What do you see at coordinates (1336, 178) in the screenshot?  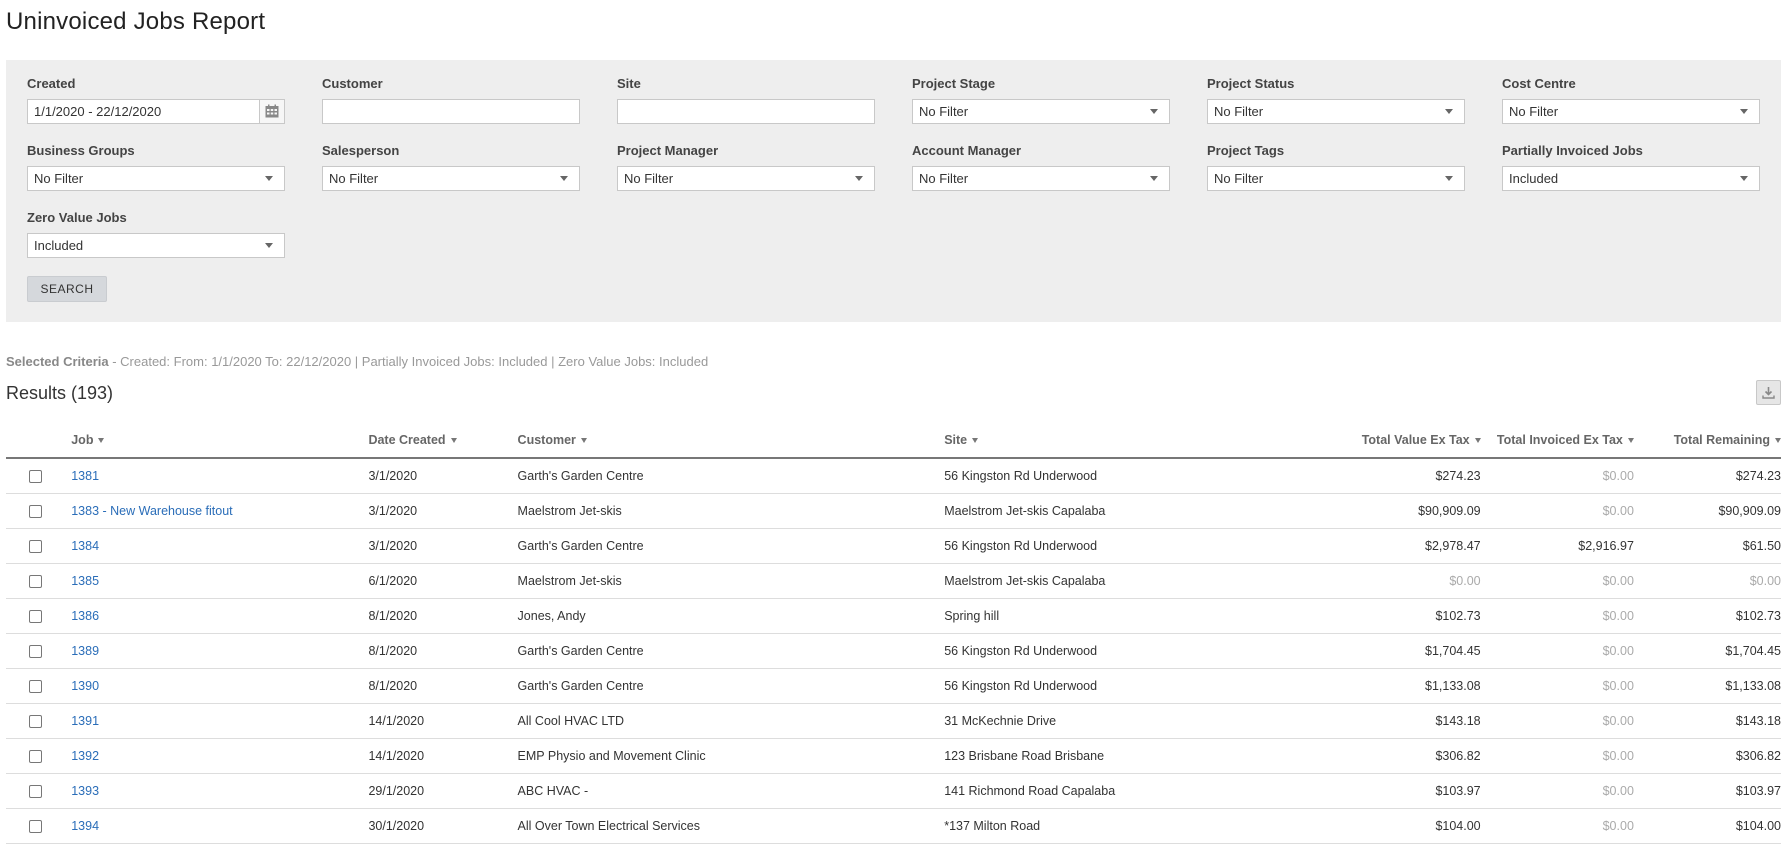 I see `project-tags-select: No Filter` at bounding box center [1336, 178].